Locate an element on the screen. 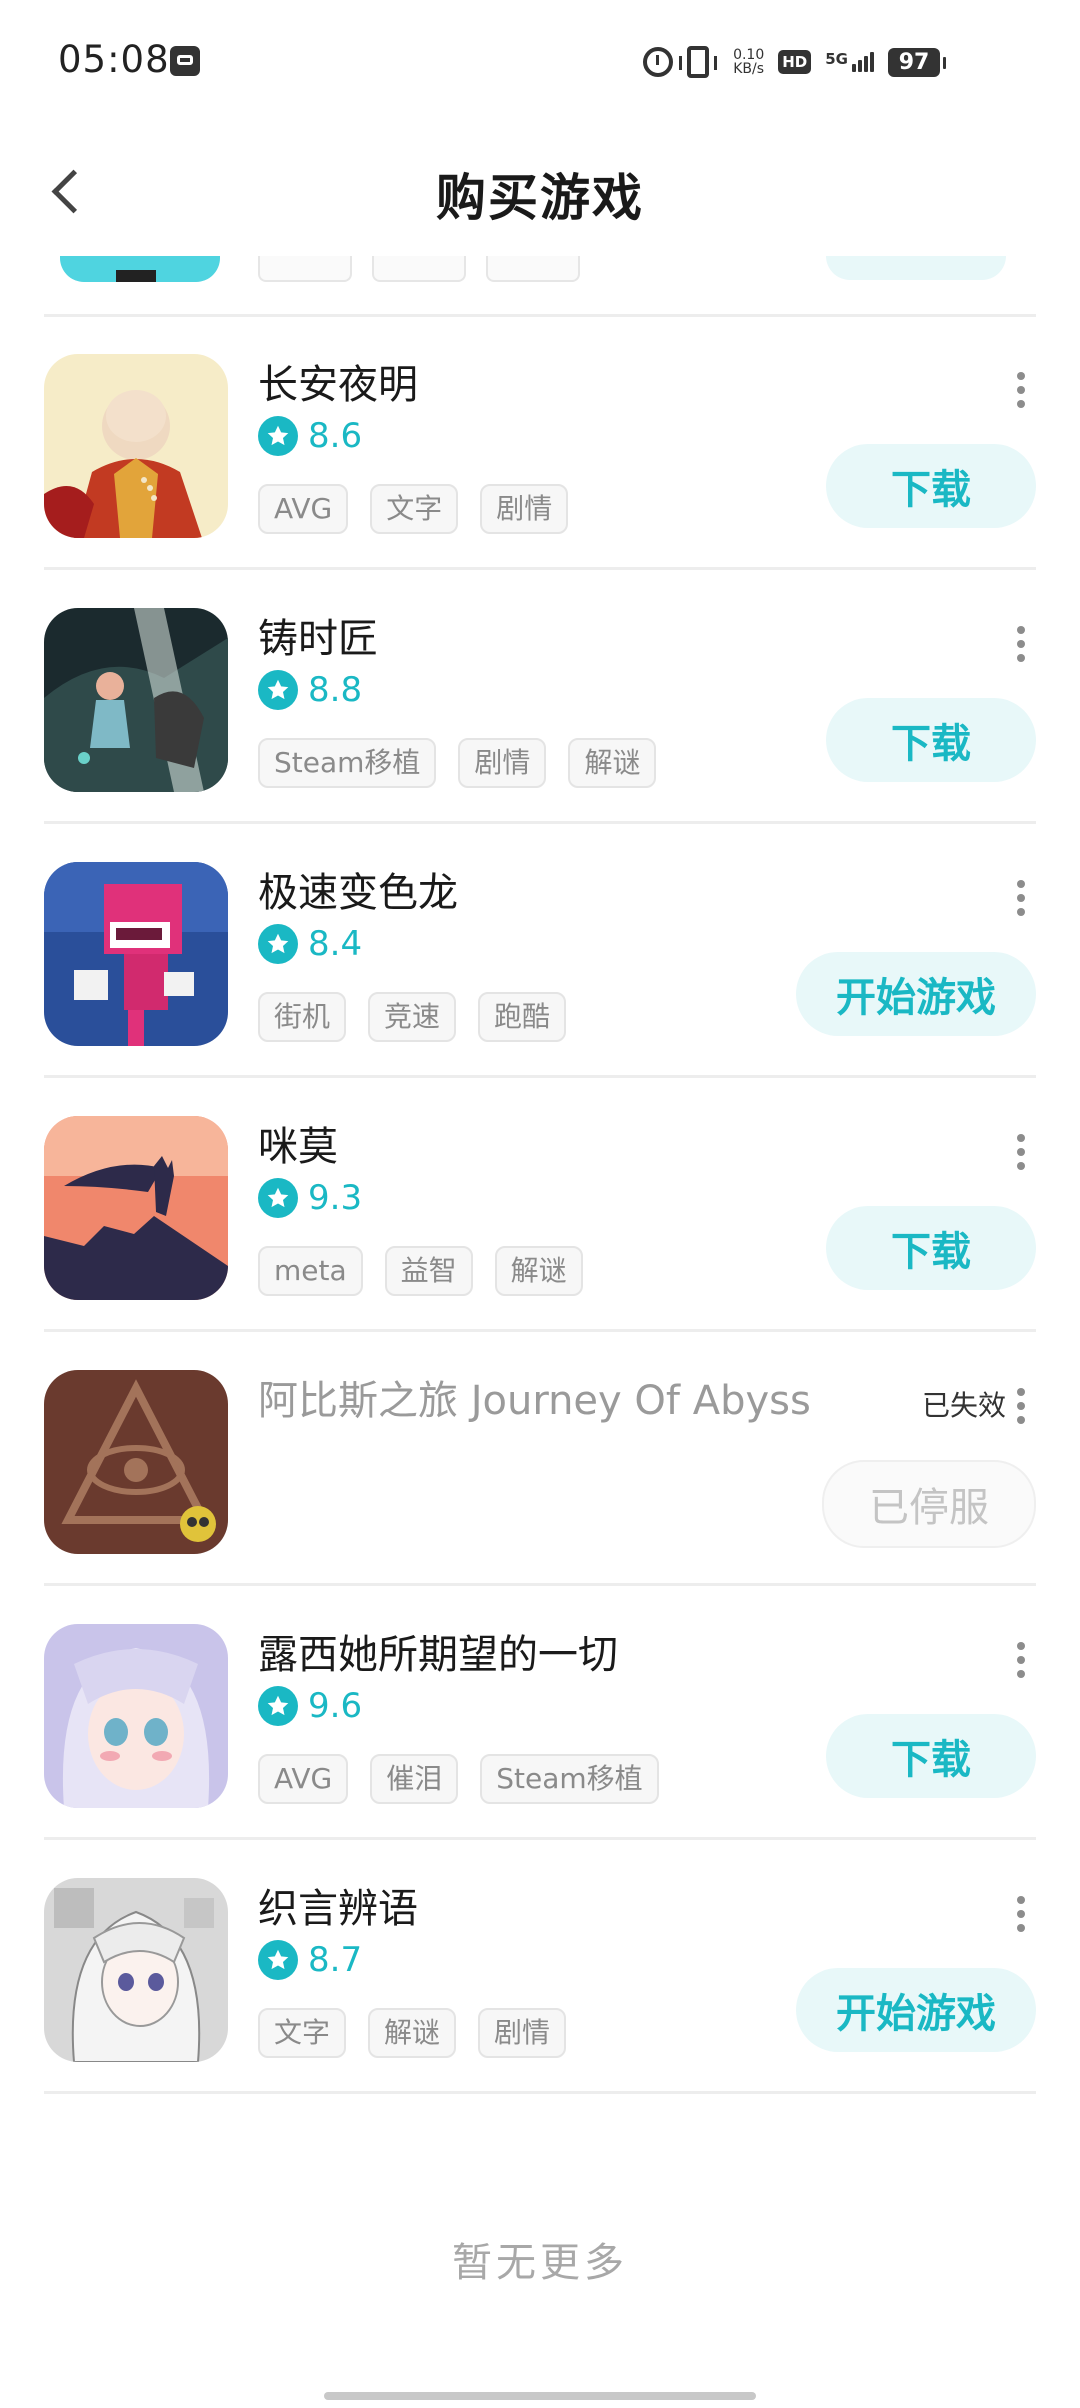 Image resolution: width=1080 pixels, height=2408 pixels. rating-value: 8.7 is located at coordinates (335, 1960).